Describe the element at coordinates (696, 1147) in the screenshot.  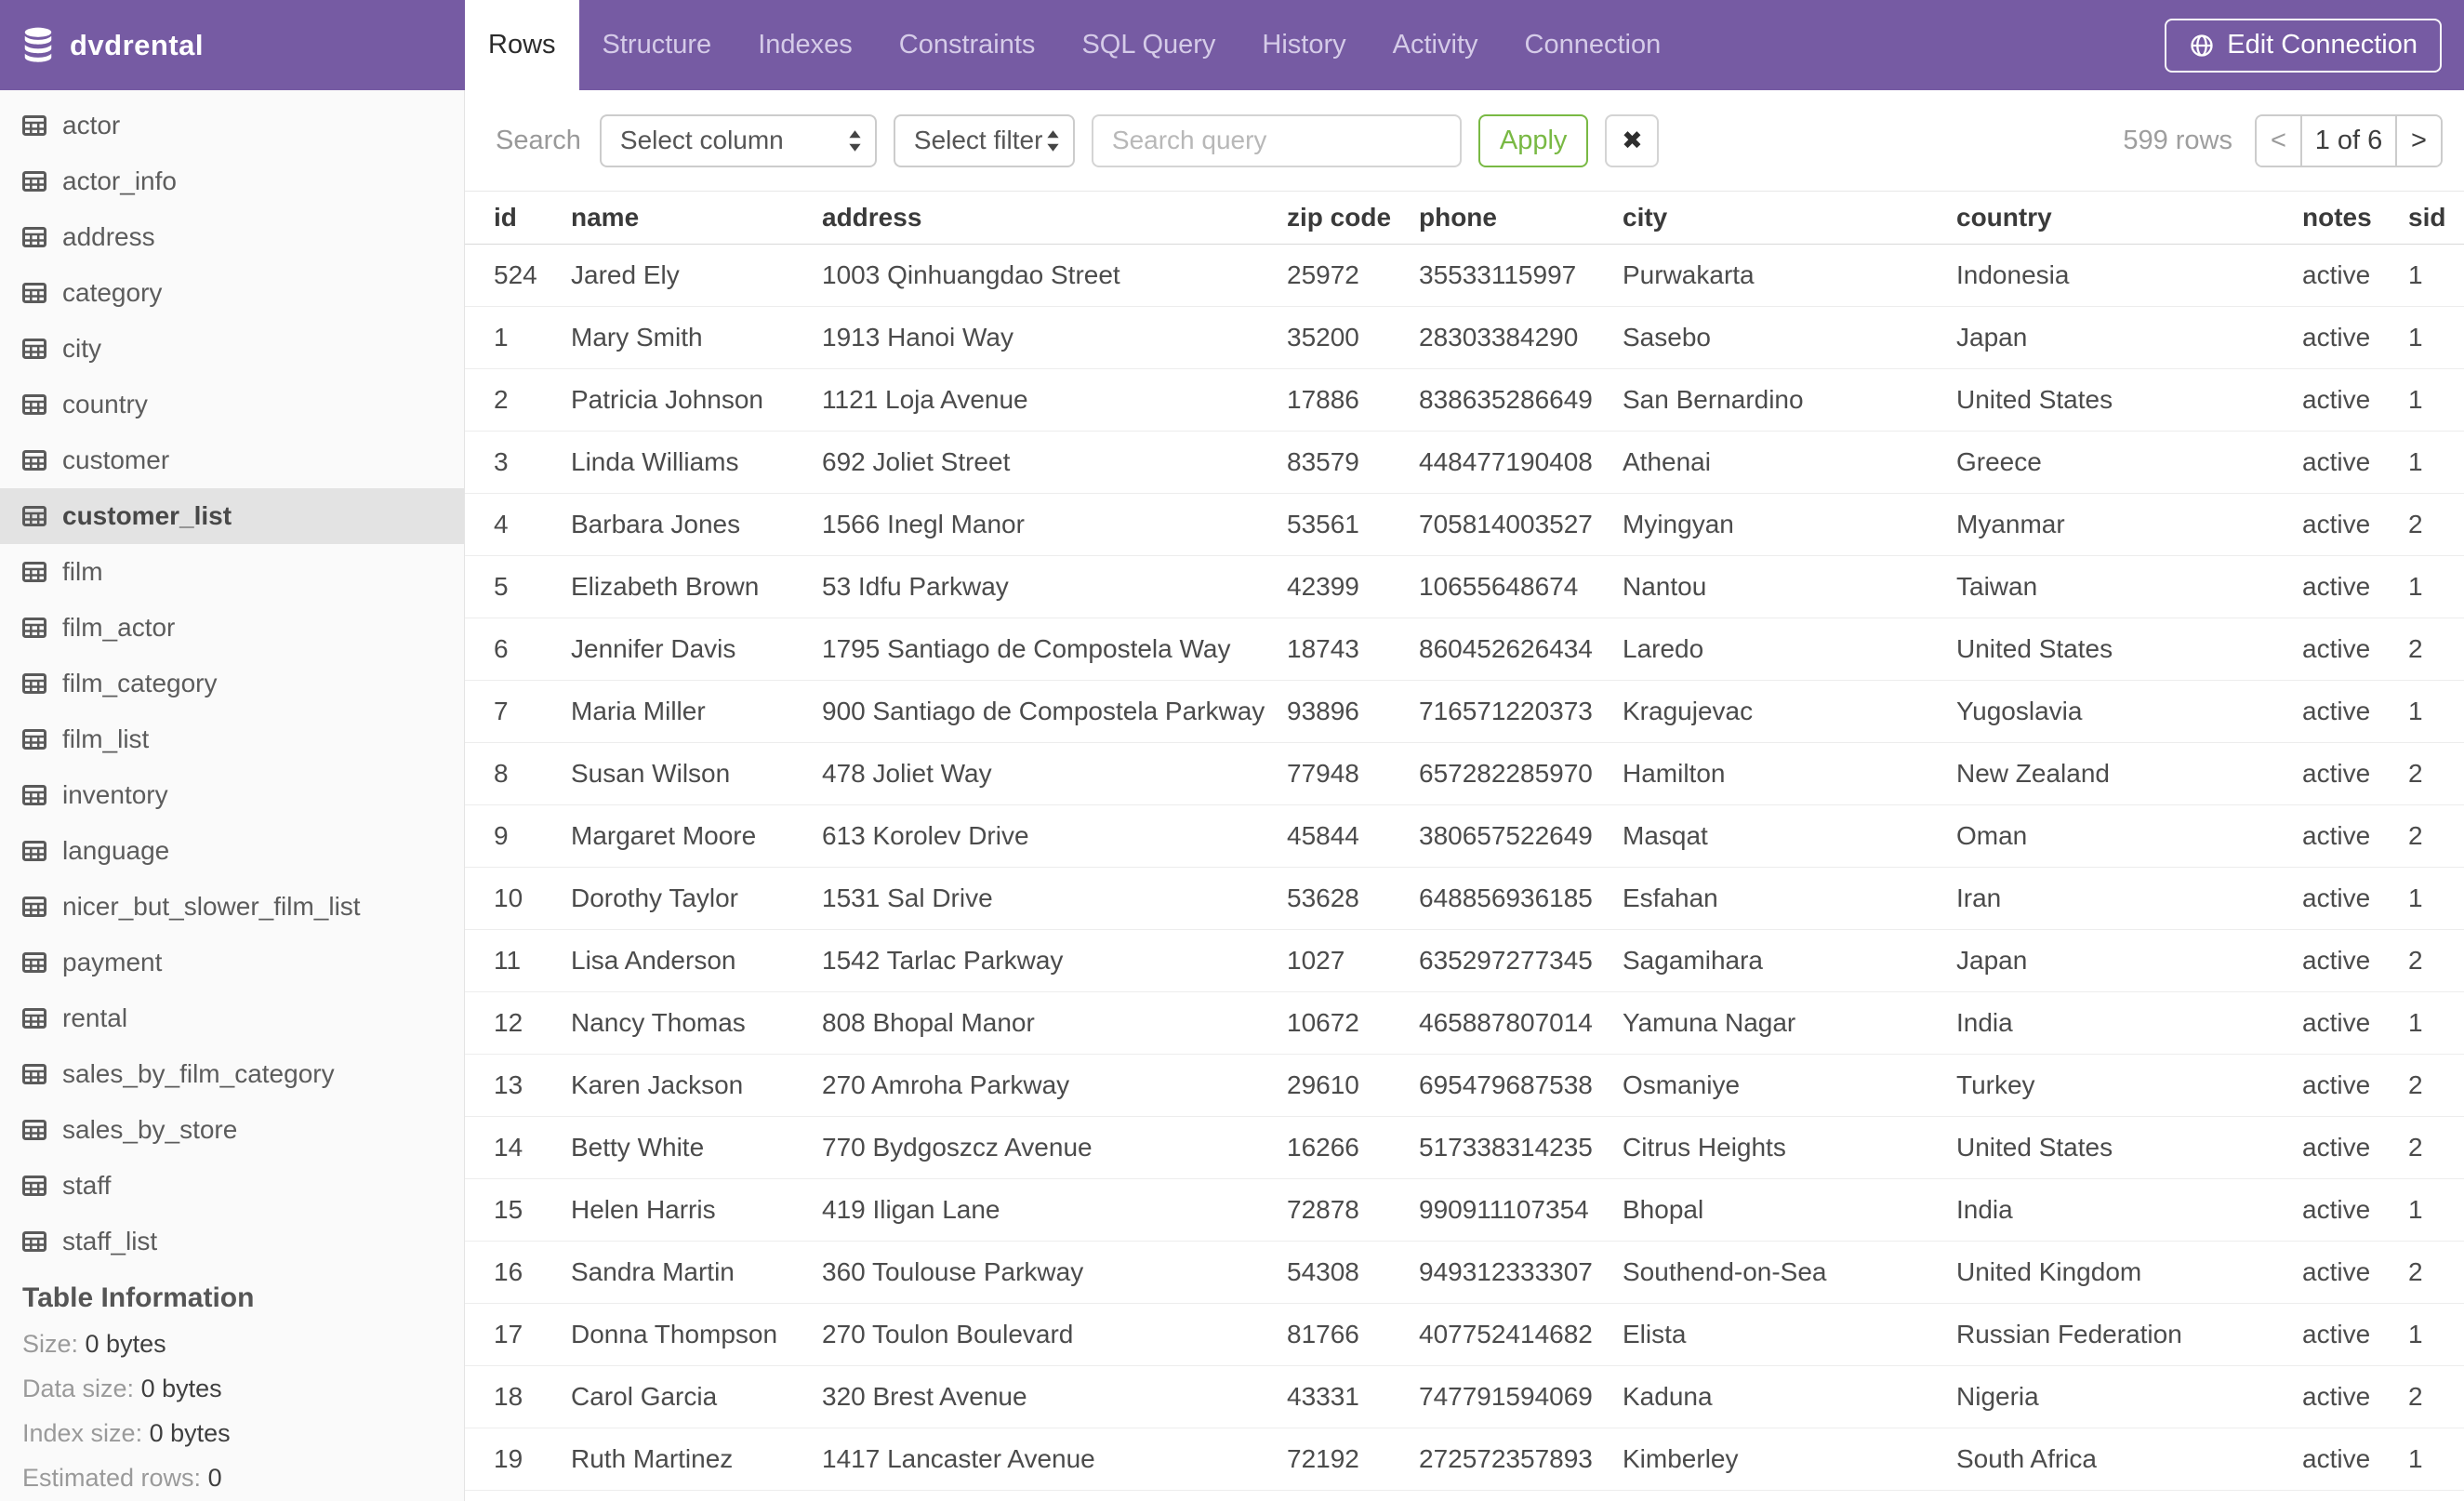
I see `cell-name: Betty White` at that location.